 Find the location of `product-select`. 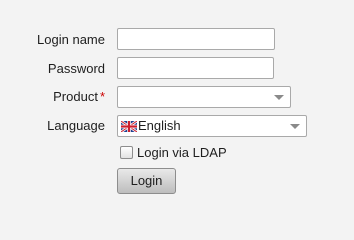

product-select is located at coordinates (204, 97).